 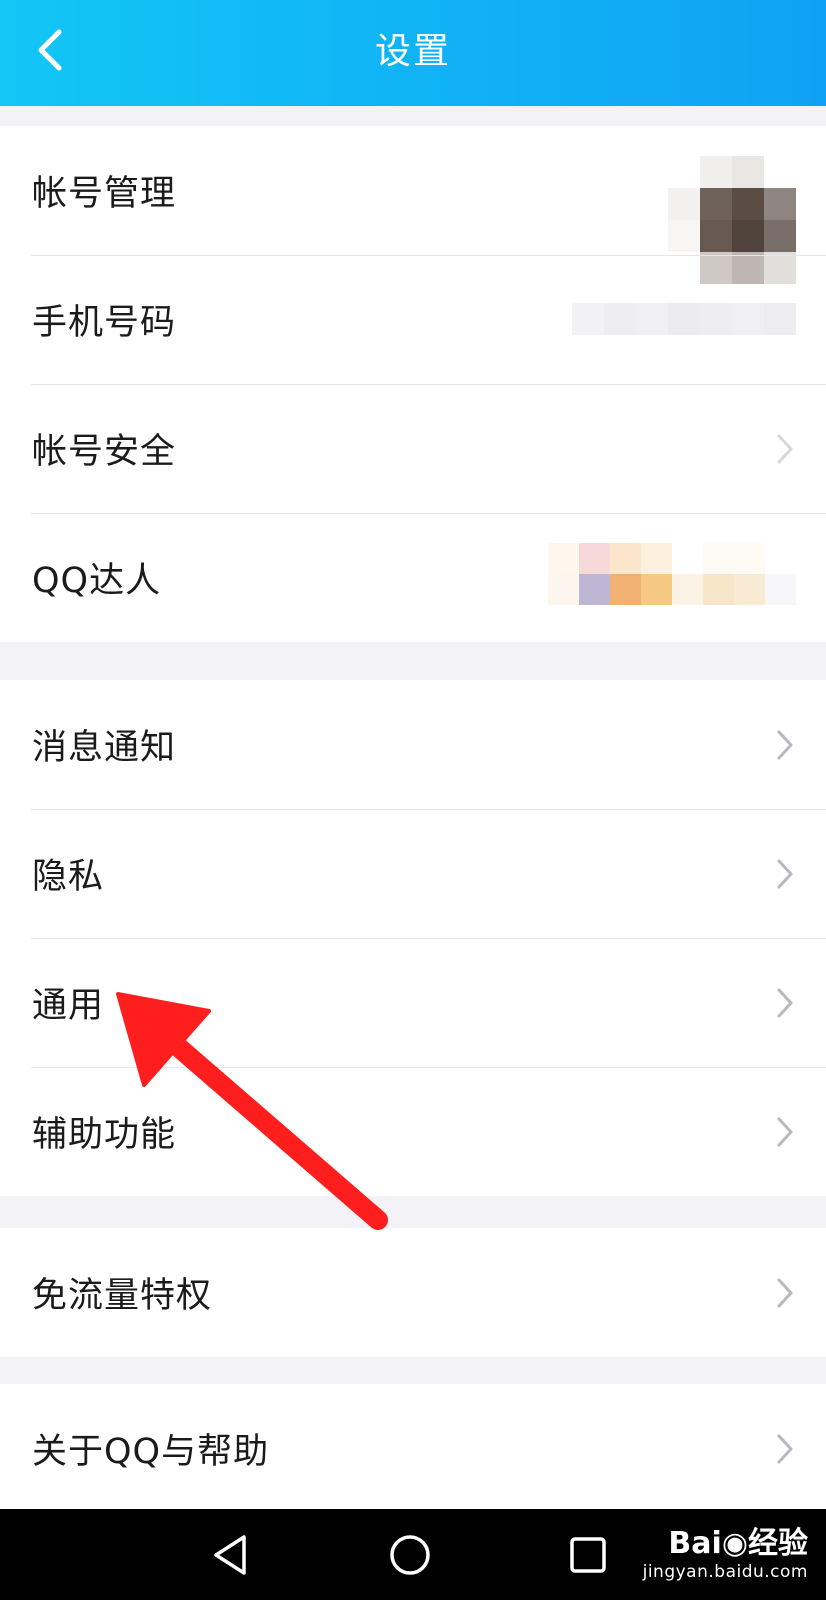 What do you see at coordinates (104, 748) in the screenshot?
I see `settings-item-label: 消息通知` at bounding box center [104, 748].